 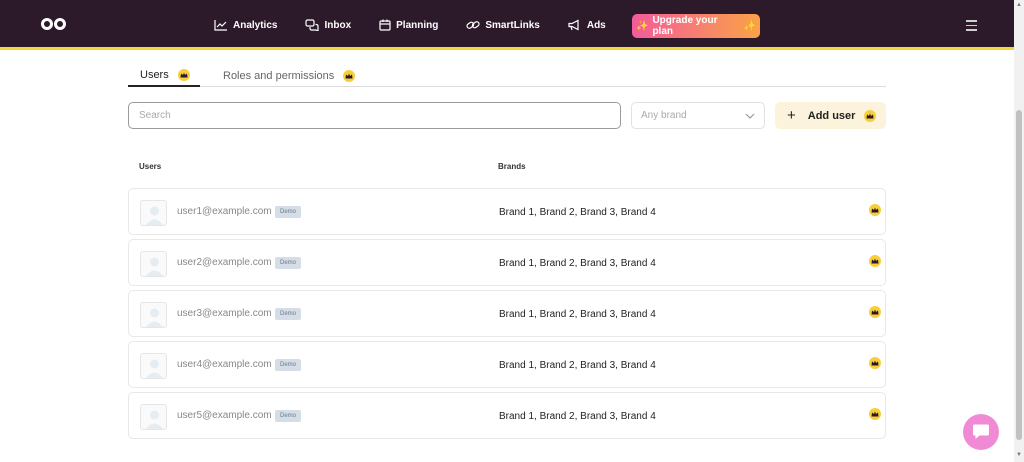 I want to click on nav-item-label: Ads, so click(x=596, y=25).